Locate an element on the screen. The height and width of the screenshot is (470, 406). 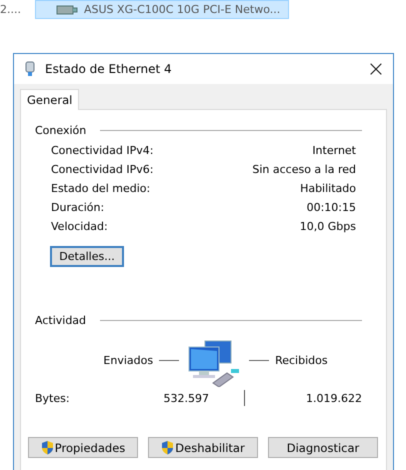
dialog-button: Deshabilitar is located at coordinates (203, 447).